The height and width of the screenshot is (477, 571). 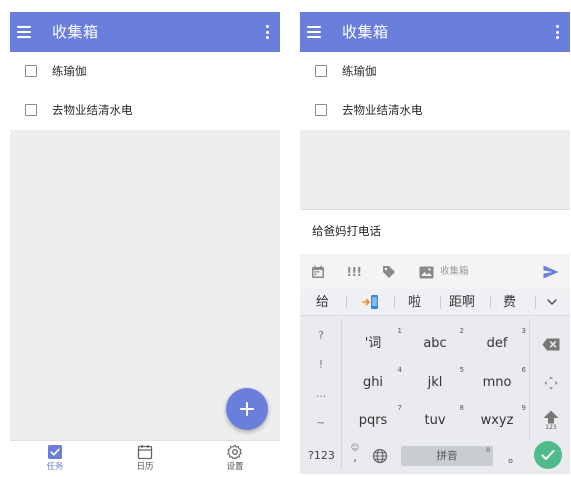 I want to click on send-button, so click(x=551, y=272).